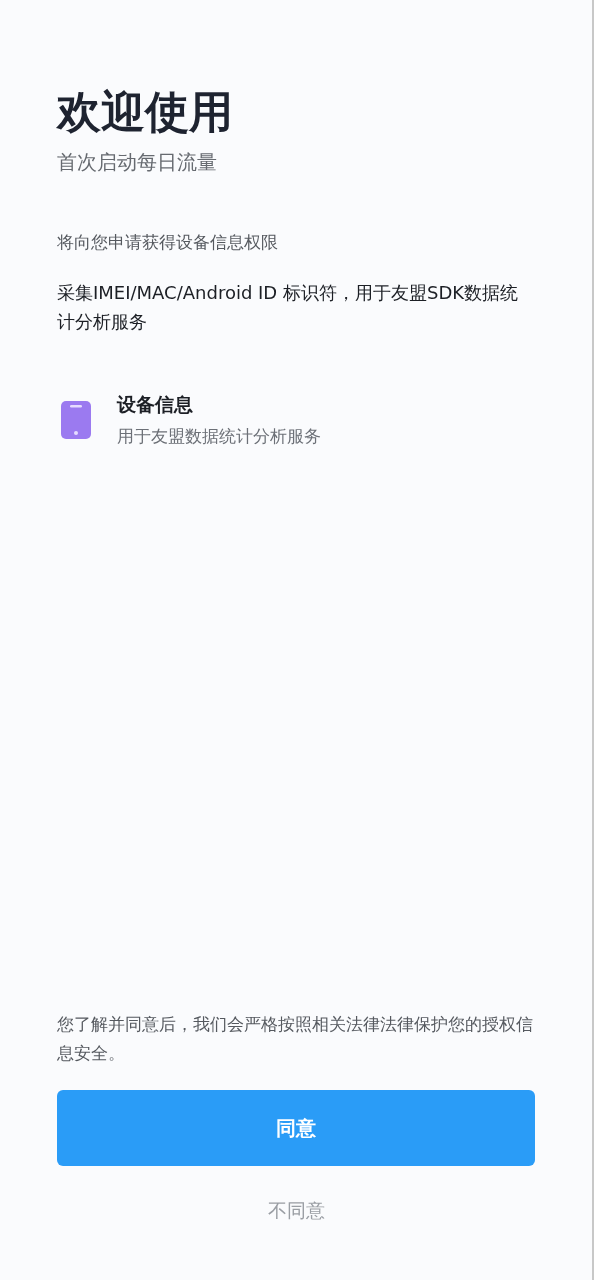 The image size is (594, 1280). Describe the element at coordinates (168, 242) in the screenshot. I see `permission-request-text: 将向您申请获得设备信息权限` at that location.